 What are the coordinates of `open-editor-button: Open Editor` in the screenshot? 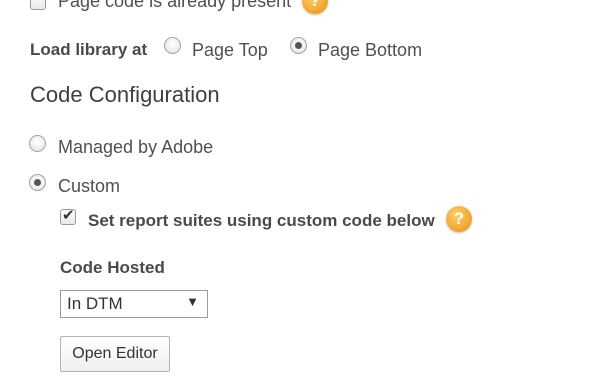 It's located at (115, 354).